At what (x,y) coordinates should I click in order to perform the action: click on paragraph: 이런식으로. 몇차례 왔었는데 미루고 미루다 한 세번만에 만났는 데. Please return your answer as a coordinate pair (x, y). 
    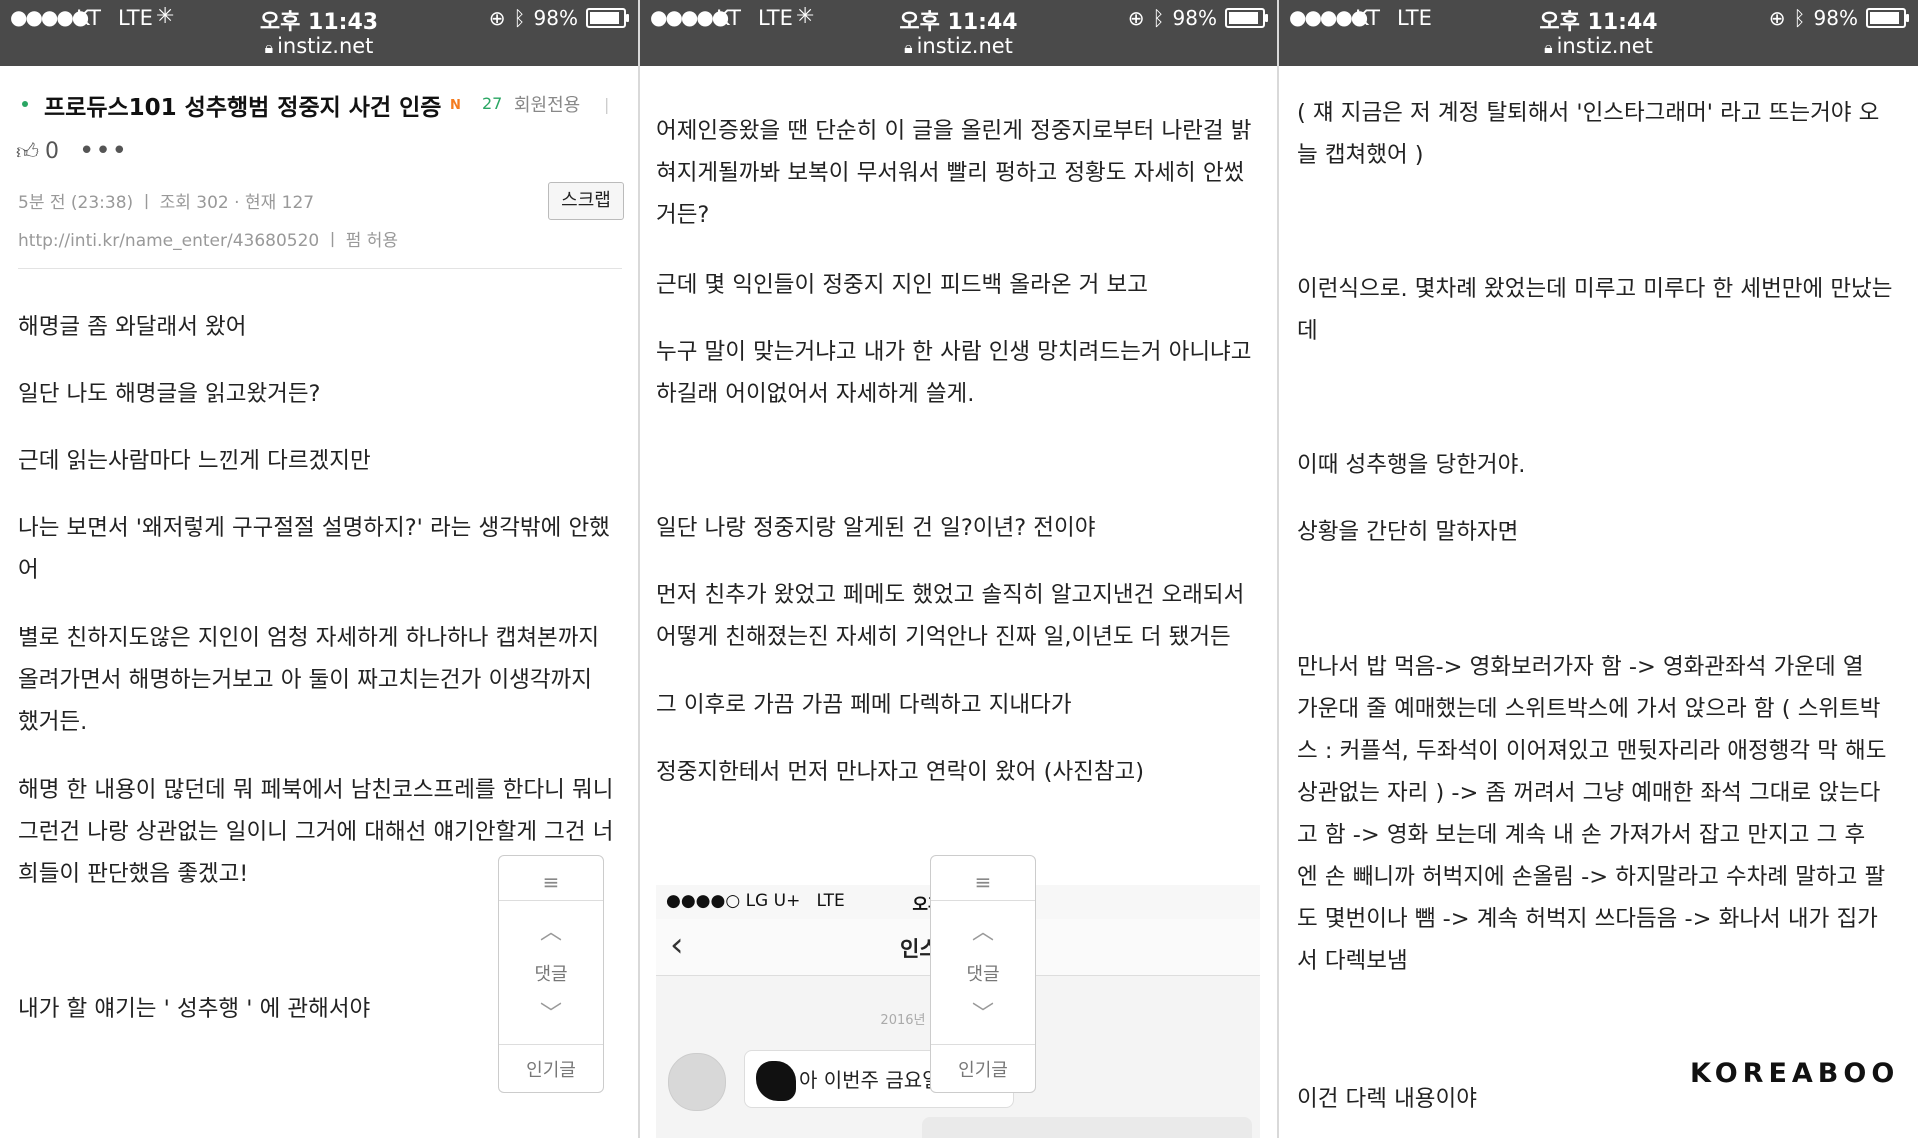
    Looking at the image, I should click on (1595, 310).